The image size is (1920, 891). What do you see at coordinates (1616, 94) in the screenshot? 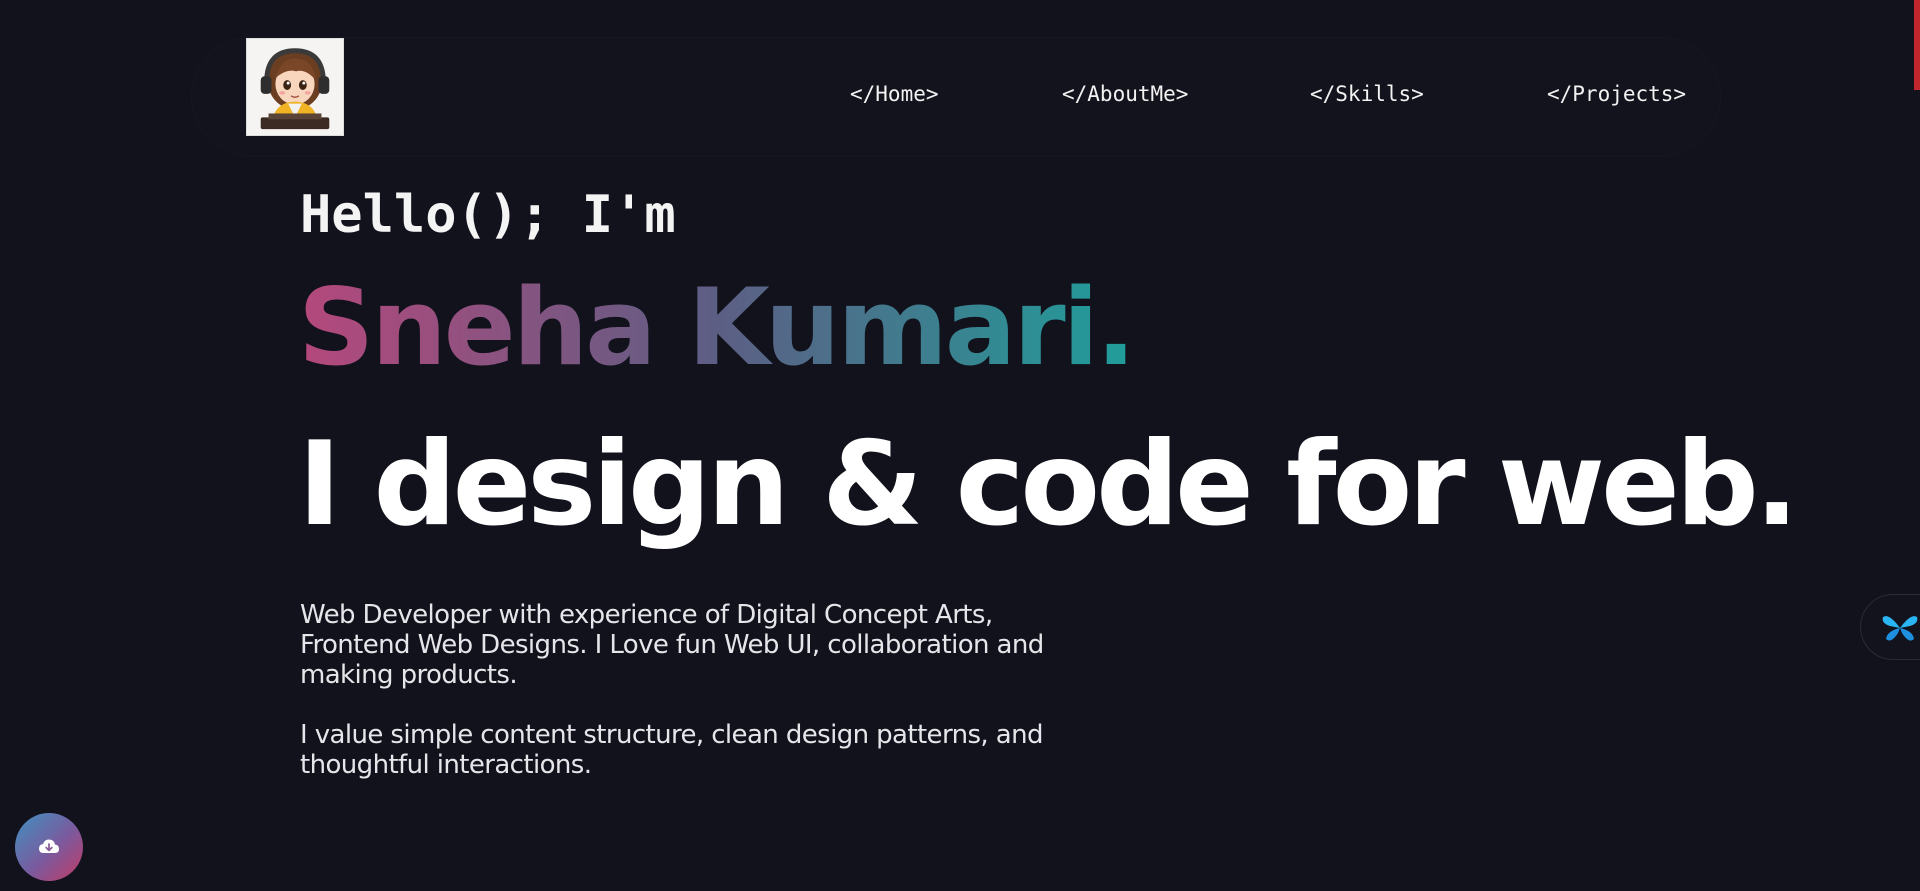
I see `nav-link-projects: </Projects>` at bounding box center [1616, 94].